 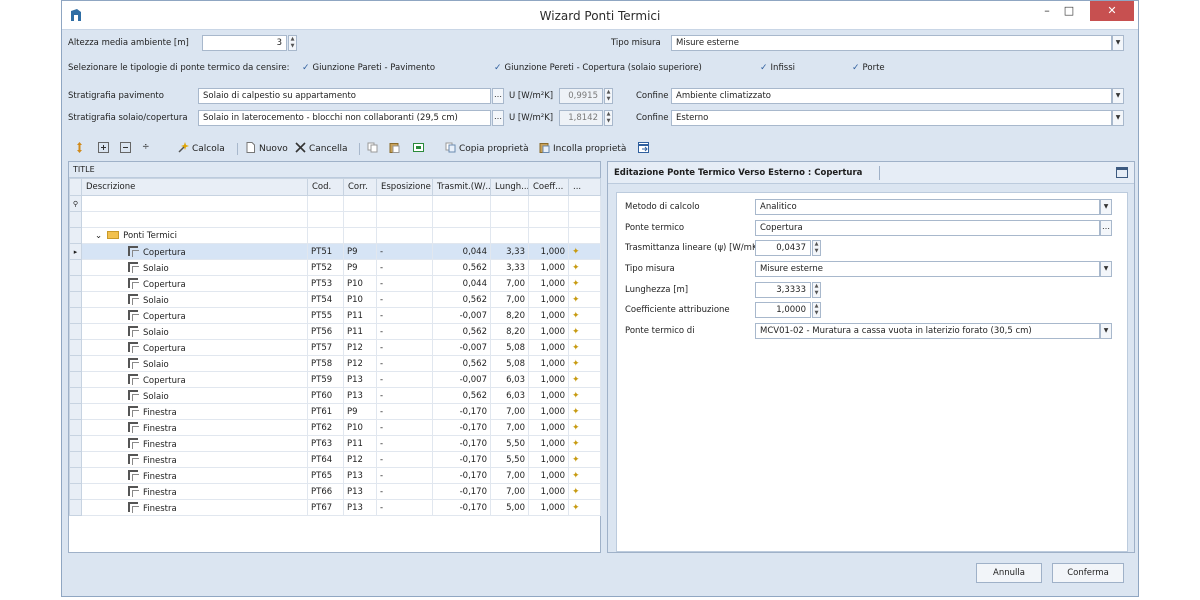 I want to click on table-row: Finestra PT67 P13- -0,170 5,00 1,000 ✦, so click(x=335, y=507).